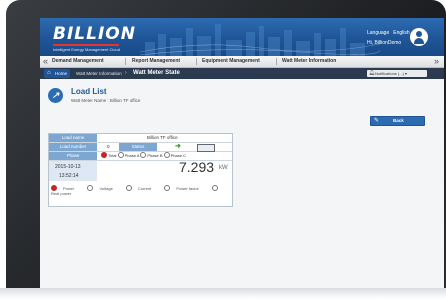 Image resolution: width=446 pixels, height=299 pixels. Describe the element at coordinates (78, 61) in the screenshot. I see `nav-item-demand: Demand Management` at that location.